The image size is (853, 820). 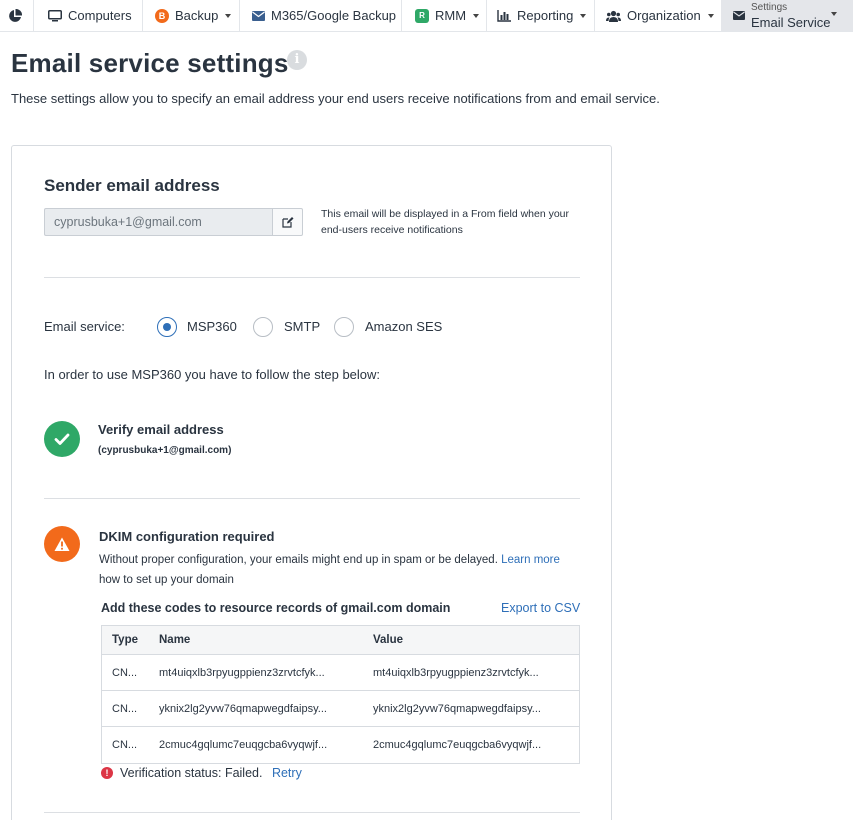 I want to click on nav-computers-label: Computers, so click(x=100, y=15).